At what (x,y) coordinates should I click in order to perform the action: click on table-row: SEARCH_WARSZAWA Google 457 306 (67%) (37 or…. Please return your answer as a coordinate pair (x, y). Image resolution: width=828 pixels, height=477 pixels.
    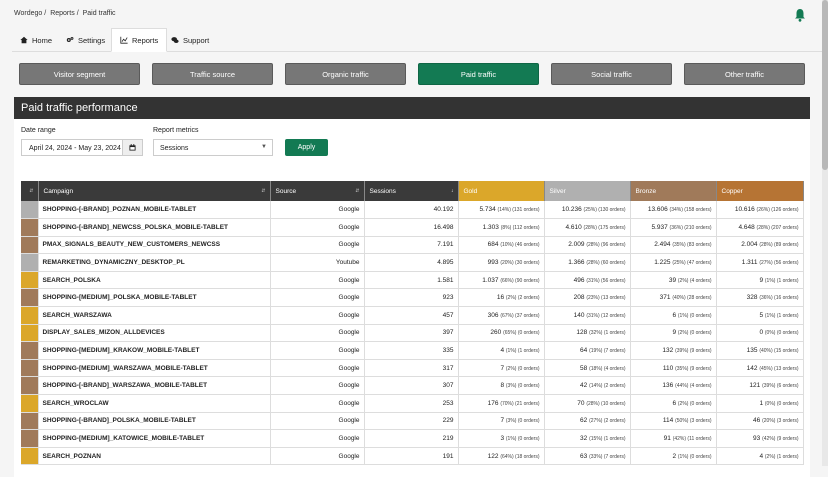
    Looking at the image, I should click on (412, 315).